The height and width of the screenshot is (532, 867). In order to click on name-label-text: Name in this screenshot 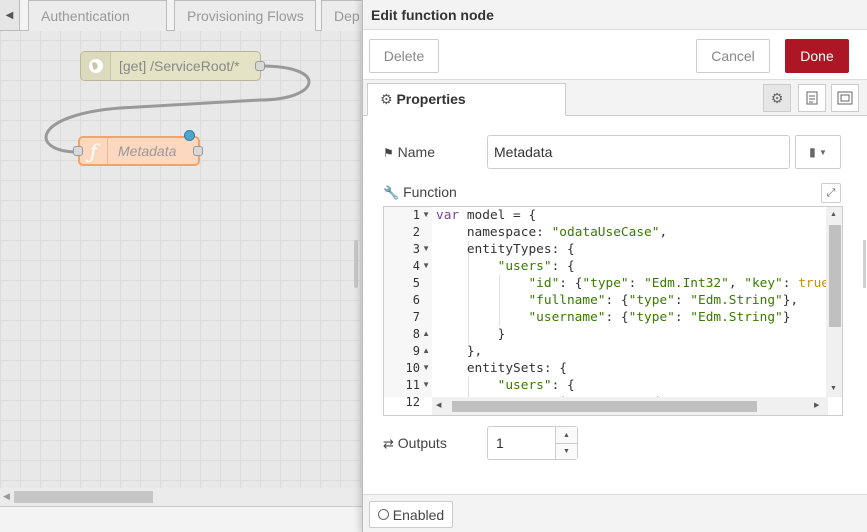, I will do `click(416, 152)`.